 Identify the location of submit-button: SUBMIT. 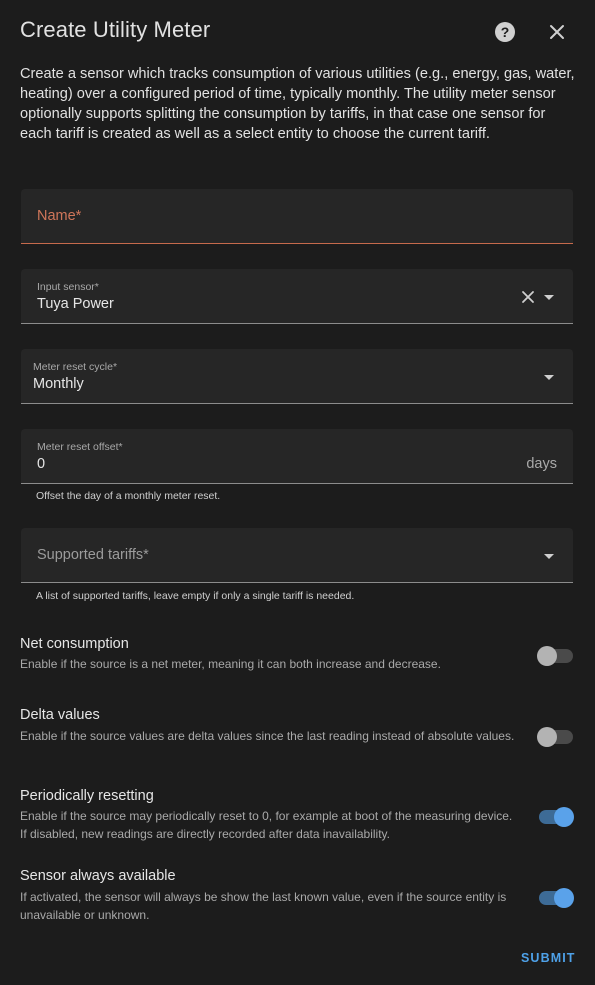
(548, 958).